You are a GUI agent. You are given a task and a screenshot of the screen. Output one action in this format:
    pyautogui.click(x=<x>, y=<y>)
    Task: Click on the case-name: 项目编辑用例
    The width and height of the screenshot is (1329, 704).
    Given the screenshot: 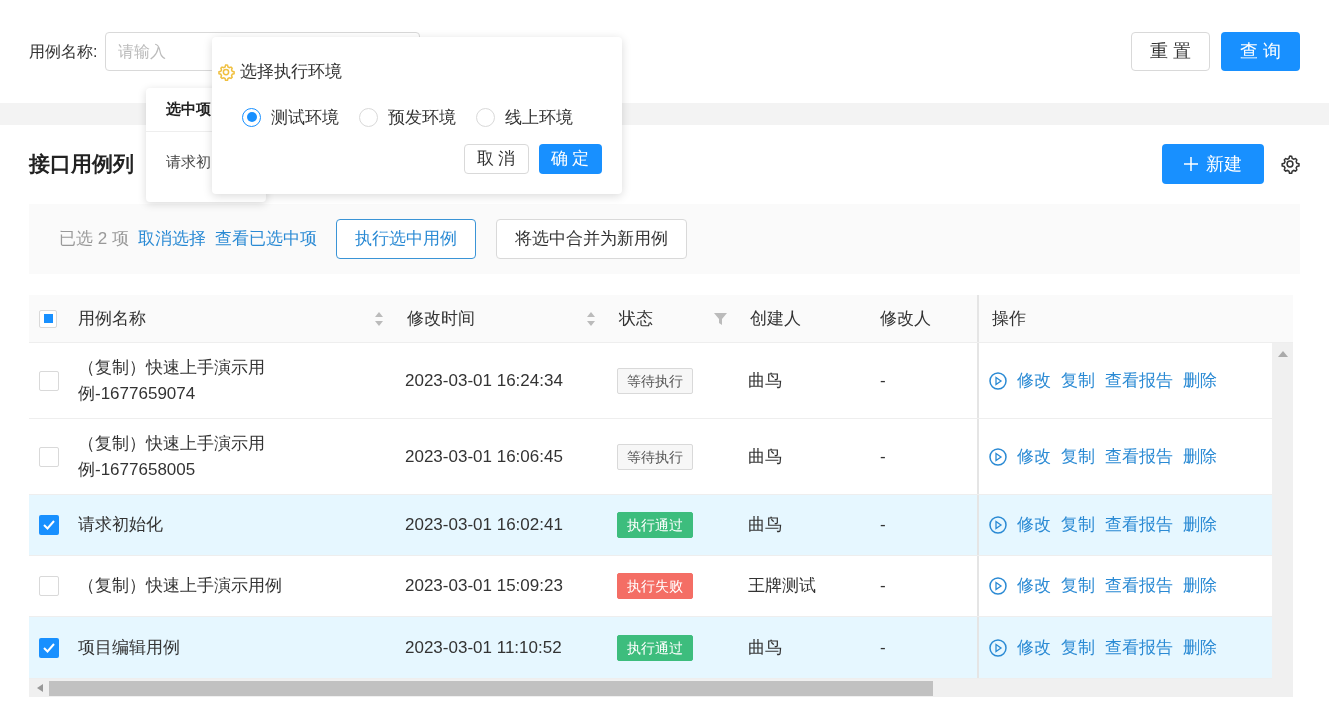 What is the action you would take?
    pyautogui.click(x=129, y=647)
    